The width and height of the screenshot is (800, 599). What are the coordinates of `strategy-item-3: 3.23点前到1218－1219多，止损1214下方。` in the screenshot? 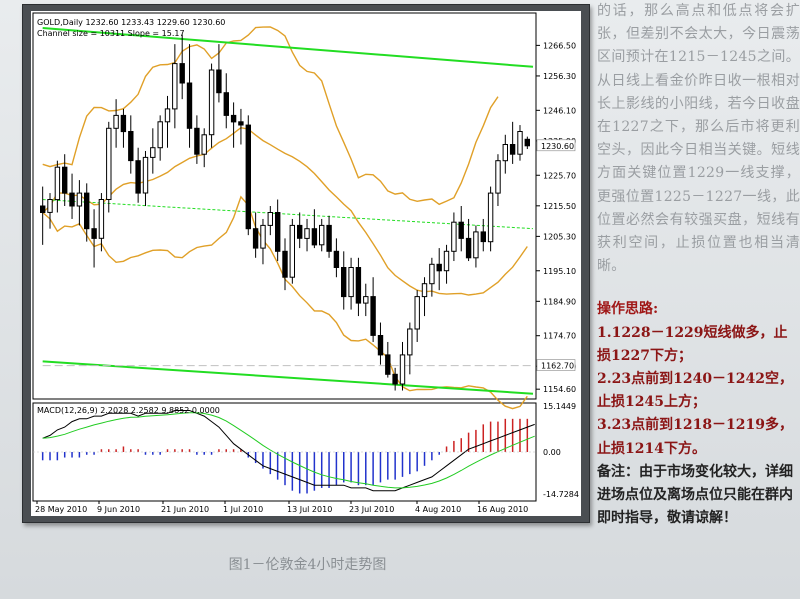 It's located at (695, 437).